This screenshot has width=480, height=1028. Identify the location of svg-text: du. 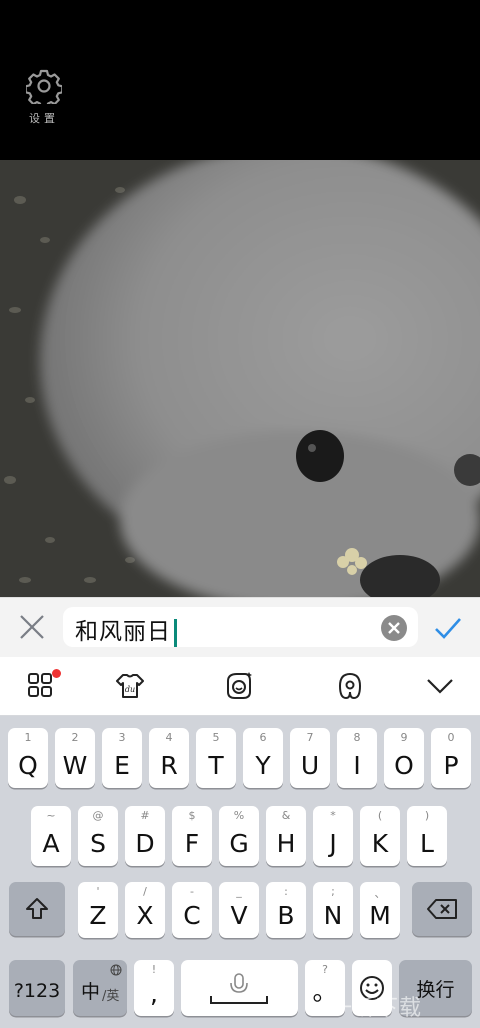
(130, 689).